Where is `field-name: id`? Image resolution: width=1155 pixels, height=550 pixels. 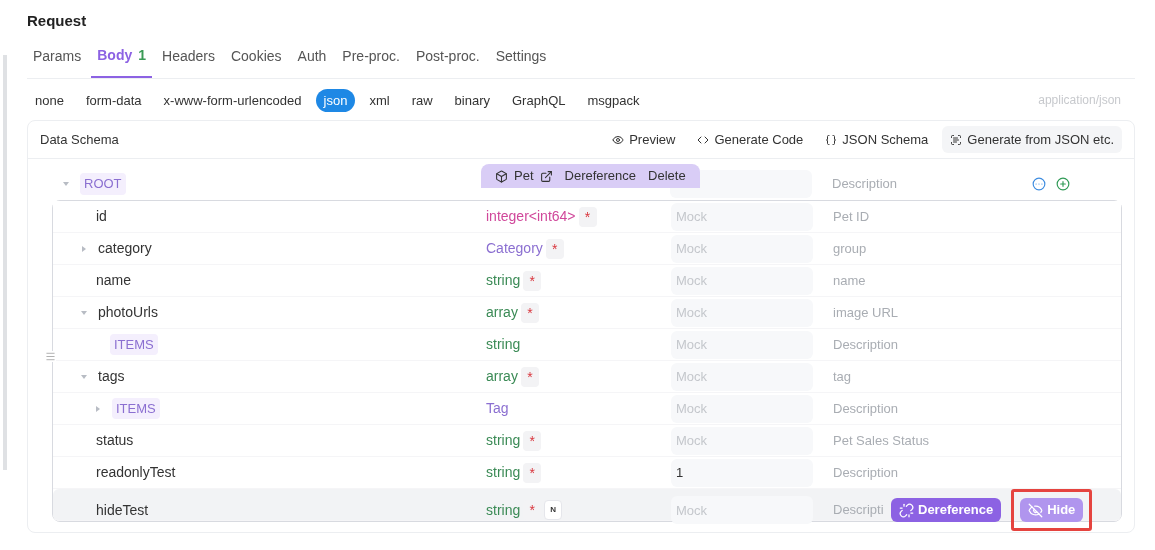 field-name: id is located at coordinates (101, 216).